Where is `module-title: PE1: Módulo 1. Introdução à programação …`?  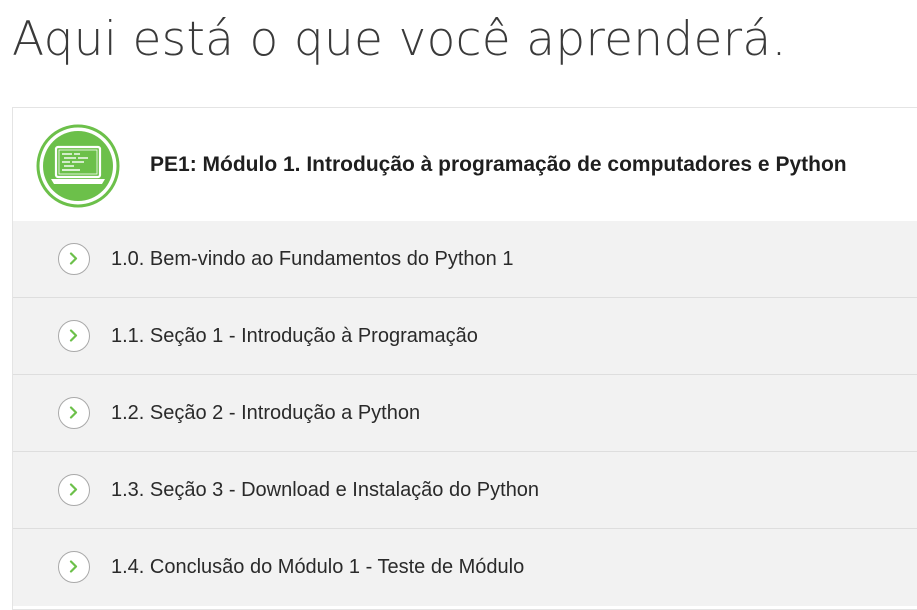
module-title: PE1: Módulo 1. Introdução à programação … is located at coordinates (498, 164).